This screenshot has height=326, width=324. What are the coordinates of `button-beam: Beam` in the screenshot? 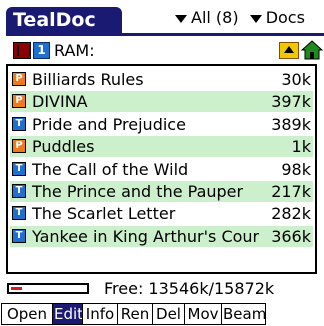 It's located at (243, 314).